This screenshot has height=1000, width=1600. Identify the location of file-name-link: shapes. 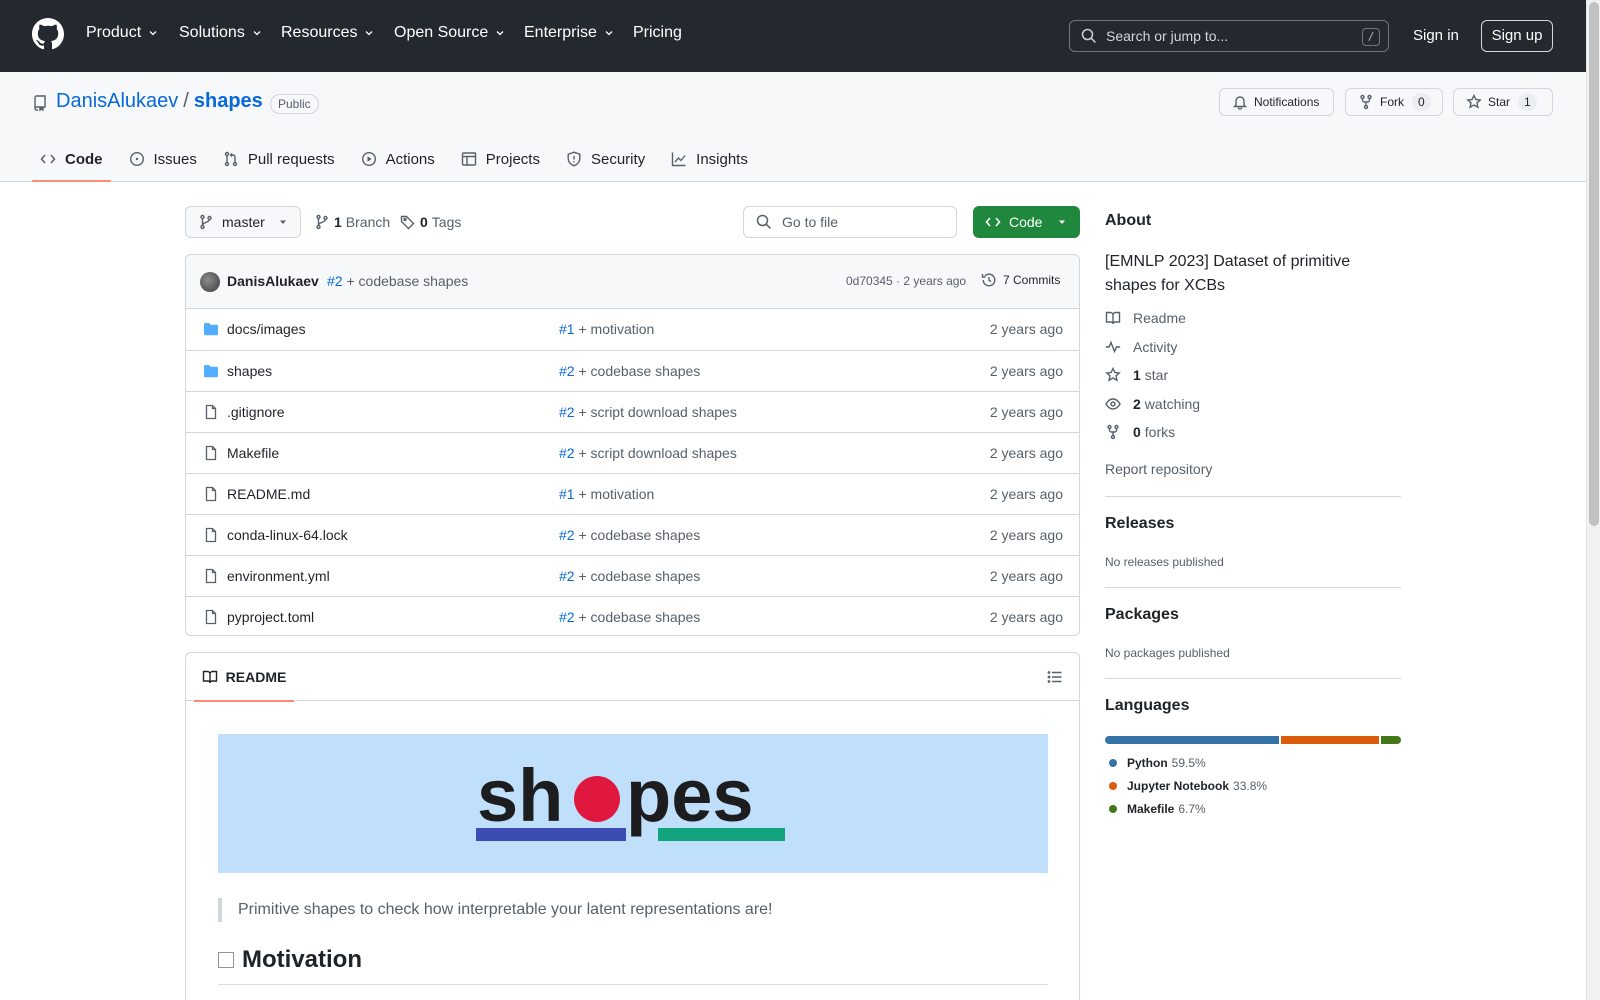
(249, 371).